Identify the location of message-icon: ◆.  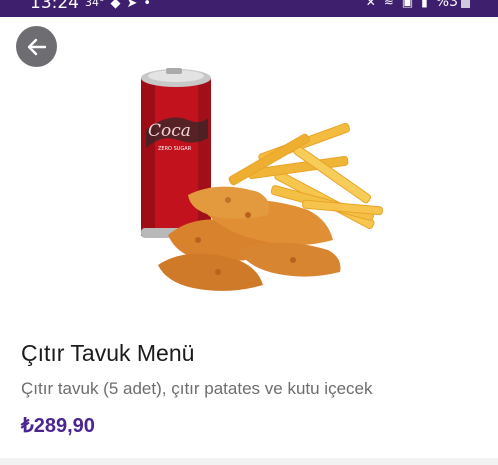
(115, 5).